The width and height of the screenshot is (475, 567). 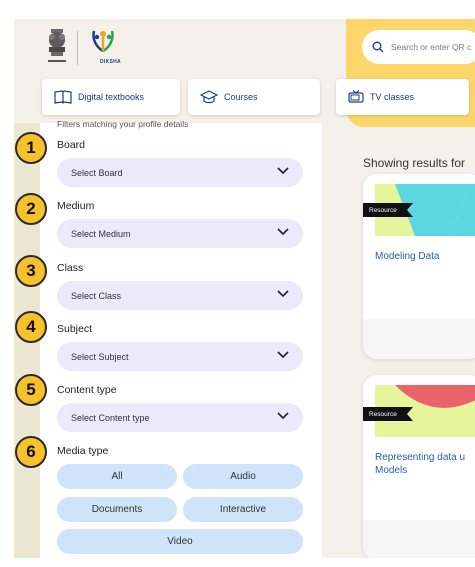 What do you see at coordinates (431, 47) in the screenshot?
I see `search-placeholder: Search or enter QR c` at bounding box center [431, 47].